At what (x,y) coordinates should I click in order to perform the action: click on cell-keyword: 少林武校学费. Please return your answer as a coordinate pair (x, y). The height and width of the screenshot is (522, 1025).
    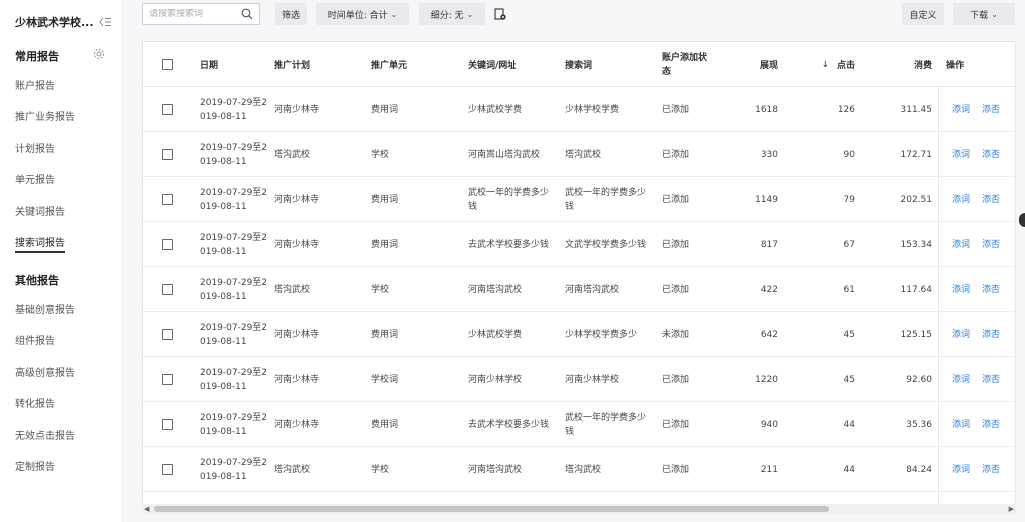
    Looking at the image, I should click on (510, 334).